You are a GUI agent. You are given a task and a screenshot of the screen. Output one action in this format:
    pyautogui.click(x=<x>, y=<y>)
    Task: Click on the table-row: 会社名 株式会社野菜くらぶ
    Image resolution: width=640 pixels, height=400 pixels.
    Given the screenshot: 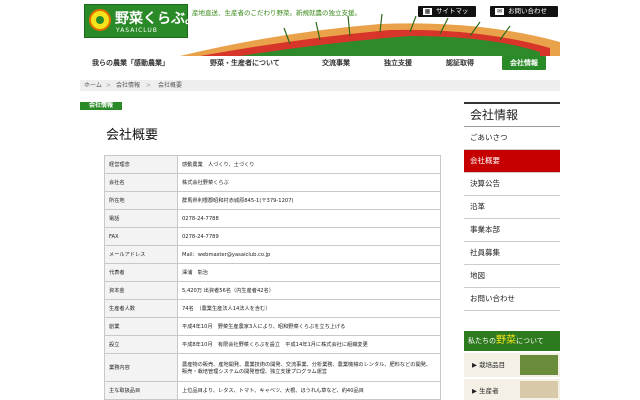 What is the action you would take?
    pyautogui.click(x=272, y=182)
    